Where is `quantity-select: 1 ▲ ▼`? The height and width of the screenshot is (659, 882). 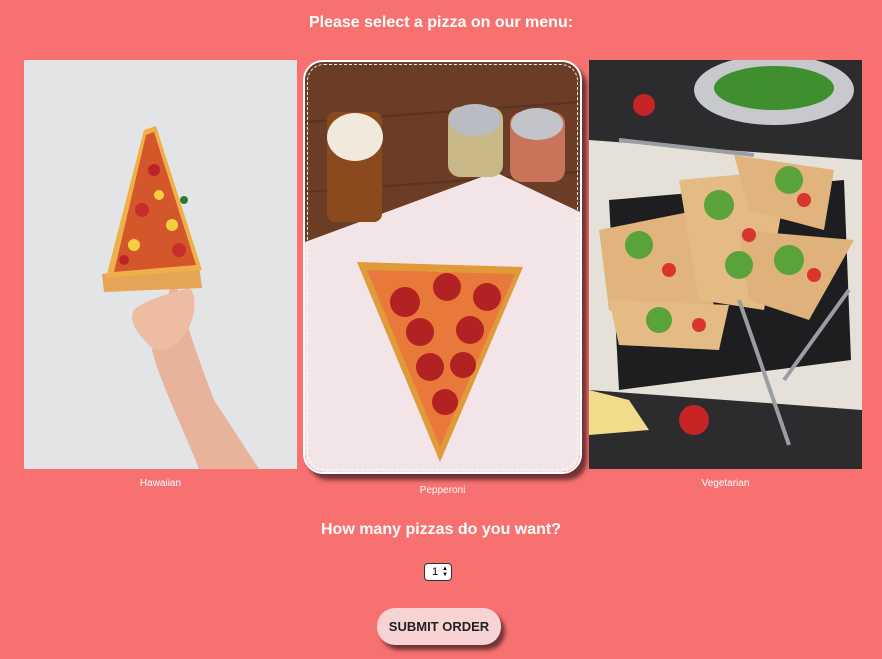
quantity-select: 1 ▲ ▼ is located at coordinates (438, 572).